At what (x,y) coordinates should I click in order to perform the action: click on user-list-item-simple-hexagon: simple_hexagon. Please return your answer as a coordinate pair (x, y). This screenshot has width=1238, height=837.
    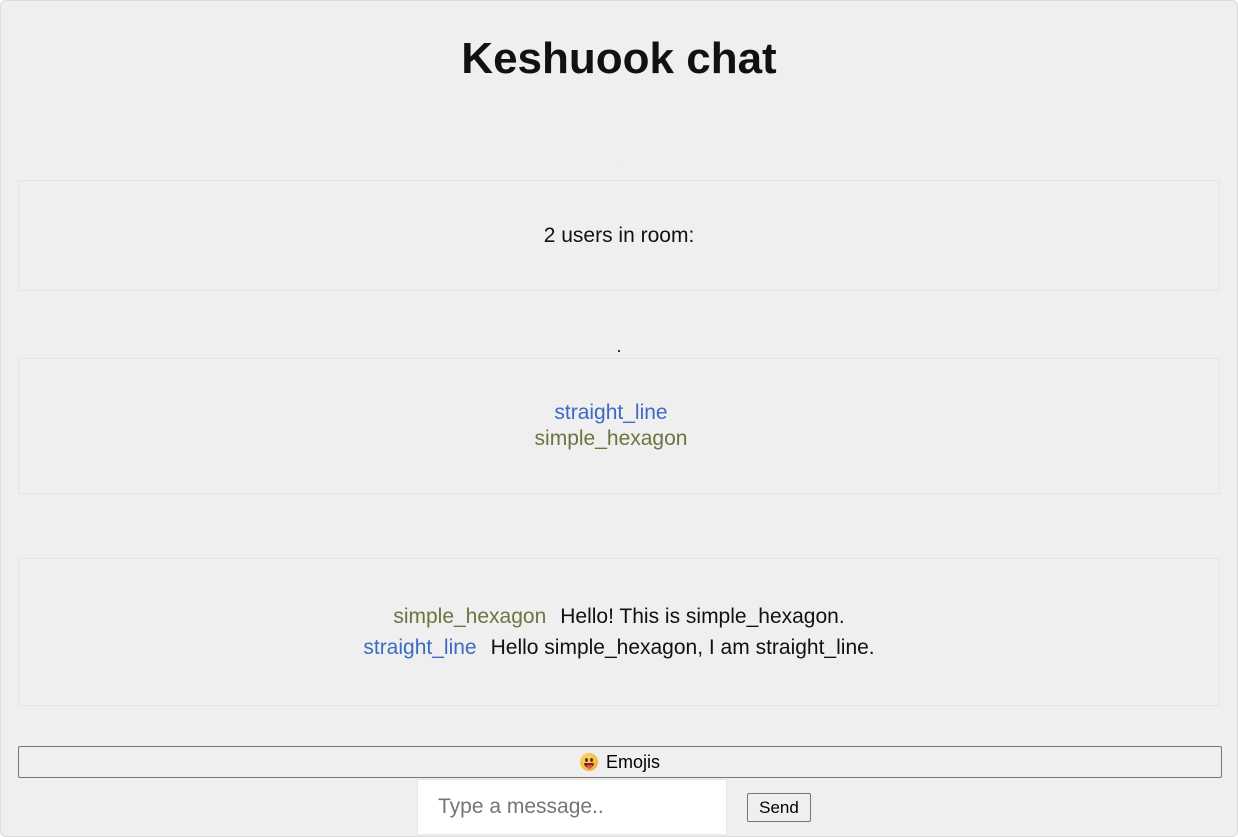
    Looking at the image, I should click on (611, 438).